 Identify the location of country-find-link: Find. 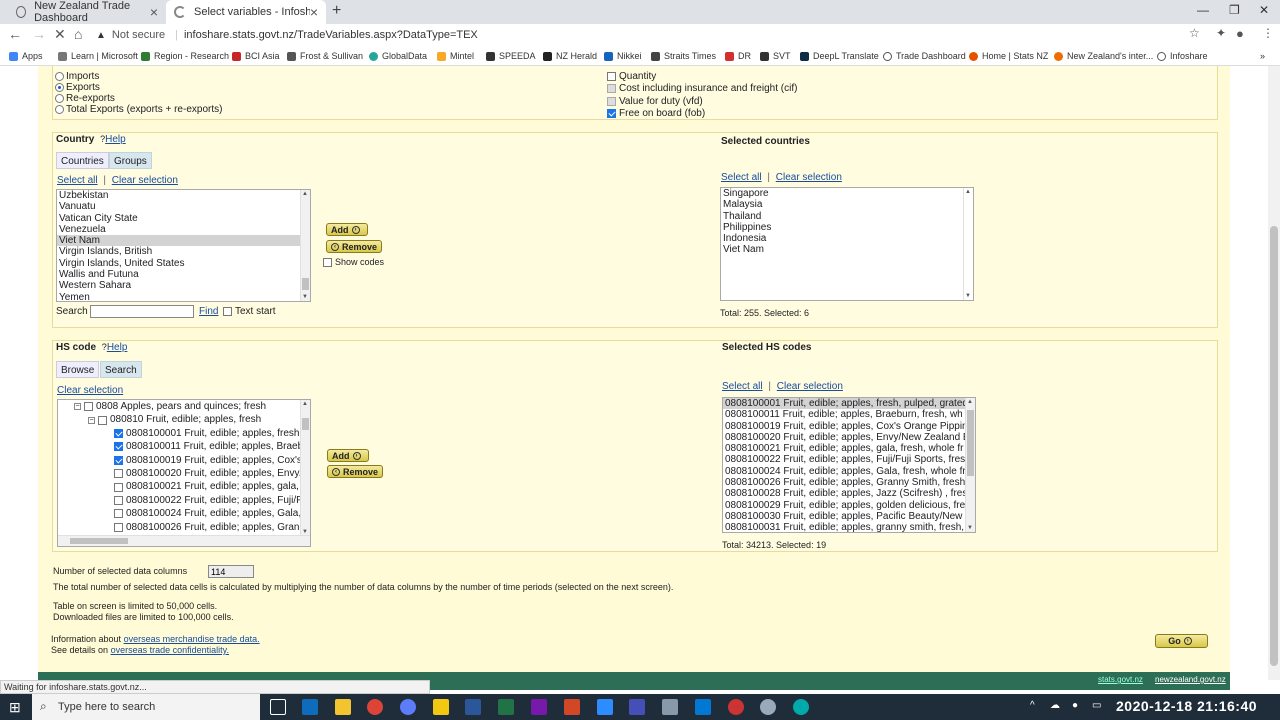
(208, 311).